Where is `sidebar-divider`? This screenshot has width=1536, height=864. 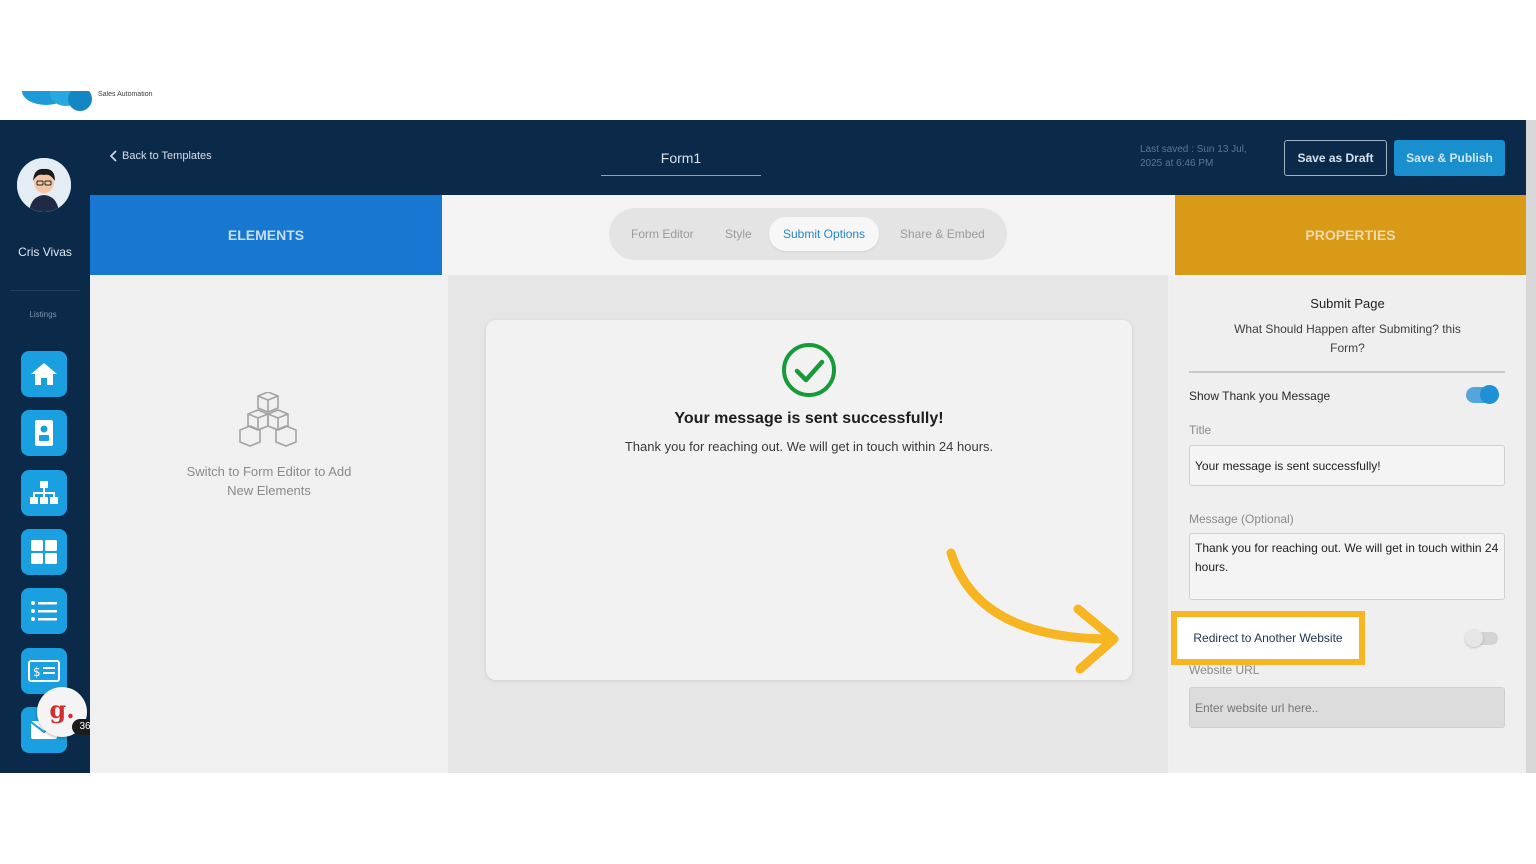
sidebar-divider is located at coordinates (45, 290).